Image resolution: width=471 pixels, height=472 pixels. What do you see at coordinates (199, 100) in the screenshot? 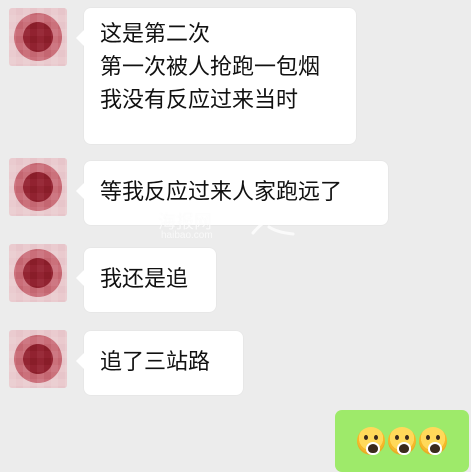
I see `message-line: 我没有反应过来当时` at bounding box center [199, 100].